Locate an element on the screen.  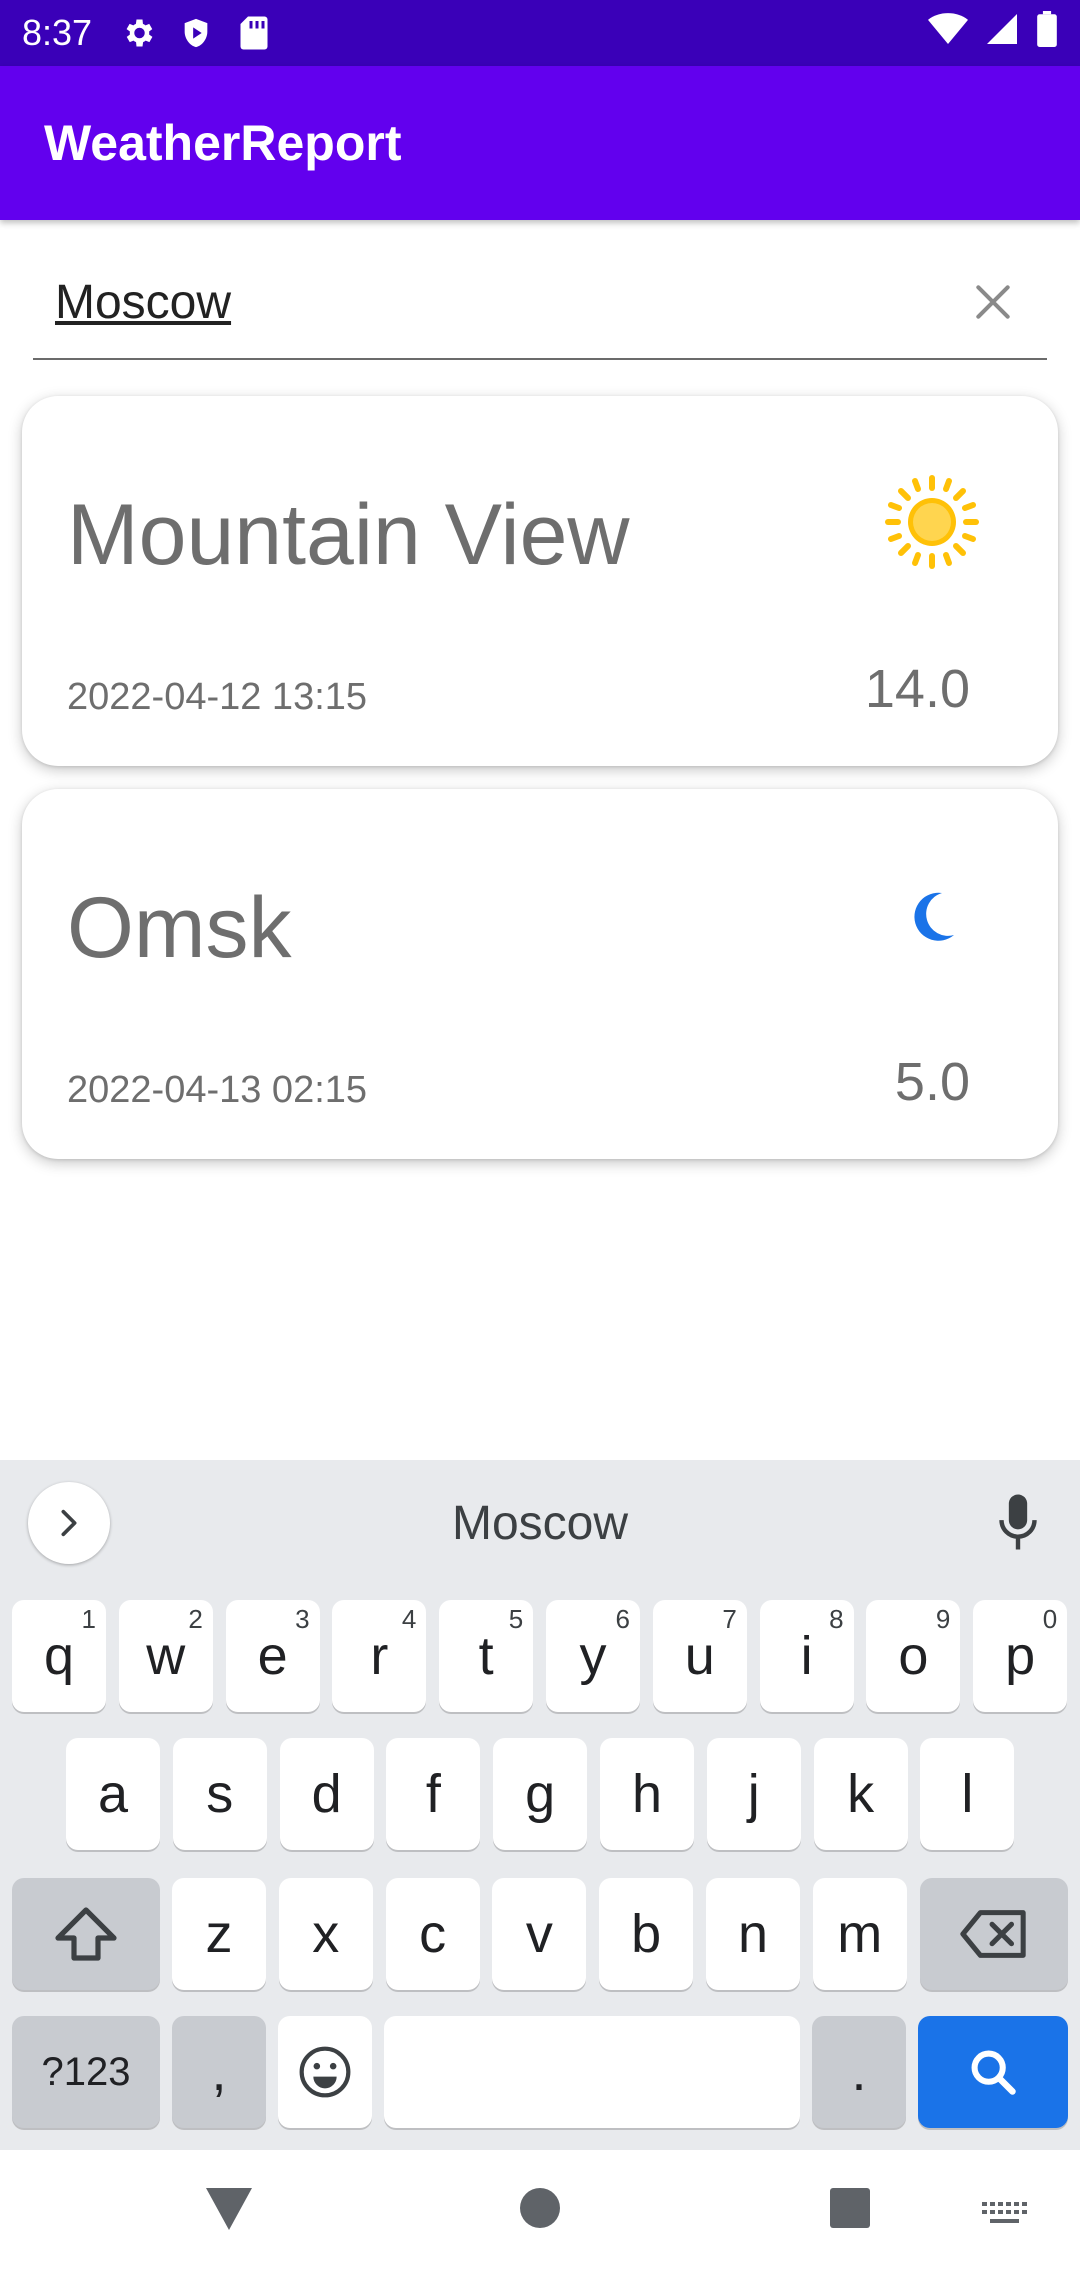
microphone-icon is located at coordinates (1018, 1522).